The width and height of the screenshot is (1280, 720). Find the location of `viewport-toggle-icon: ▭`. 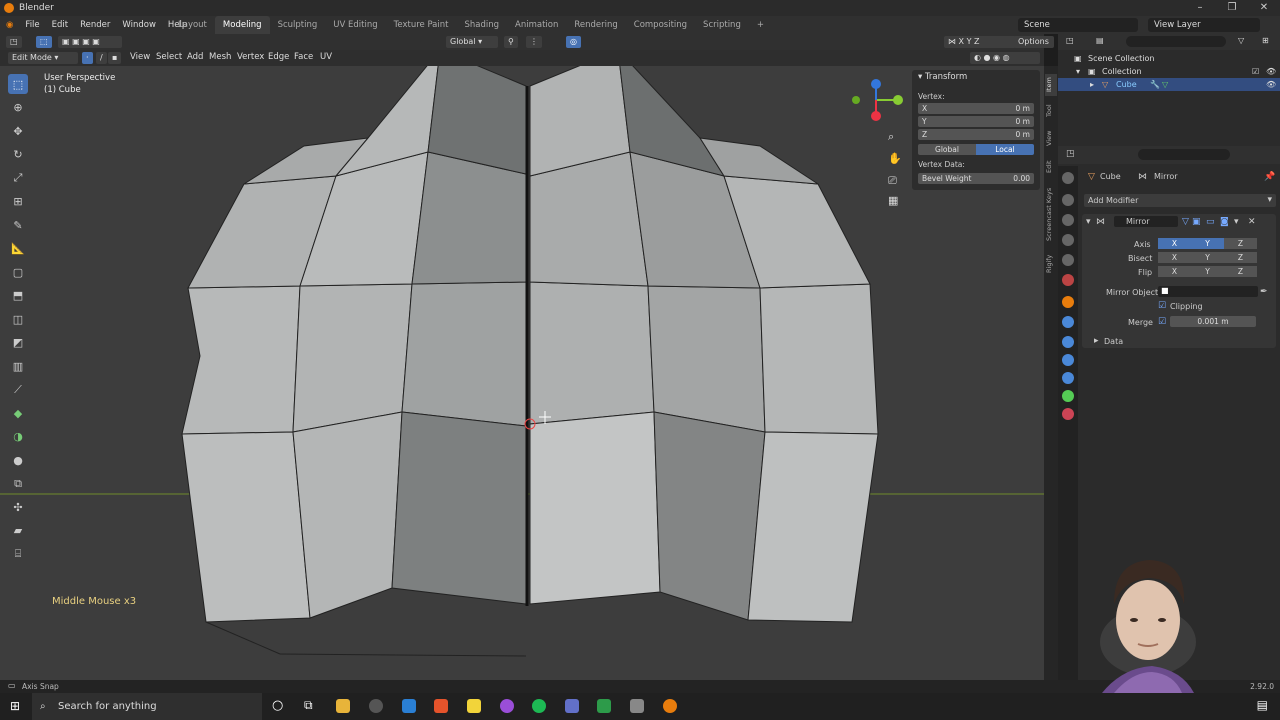

viewport-toggle-icon: ▭ is located at coordinates (1210, 222).